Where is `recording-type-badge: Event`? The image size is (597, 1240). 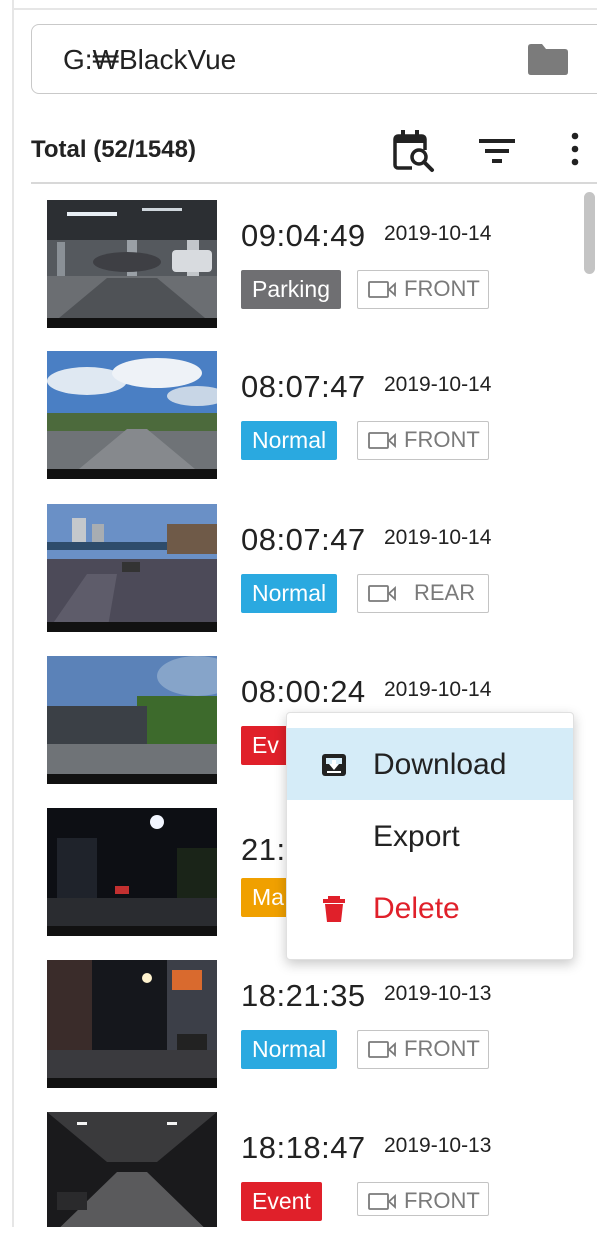
recording-type-badge: Event is located at coordinates (281, 1201).